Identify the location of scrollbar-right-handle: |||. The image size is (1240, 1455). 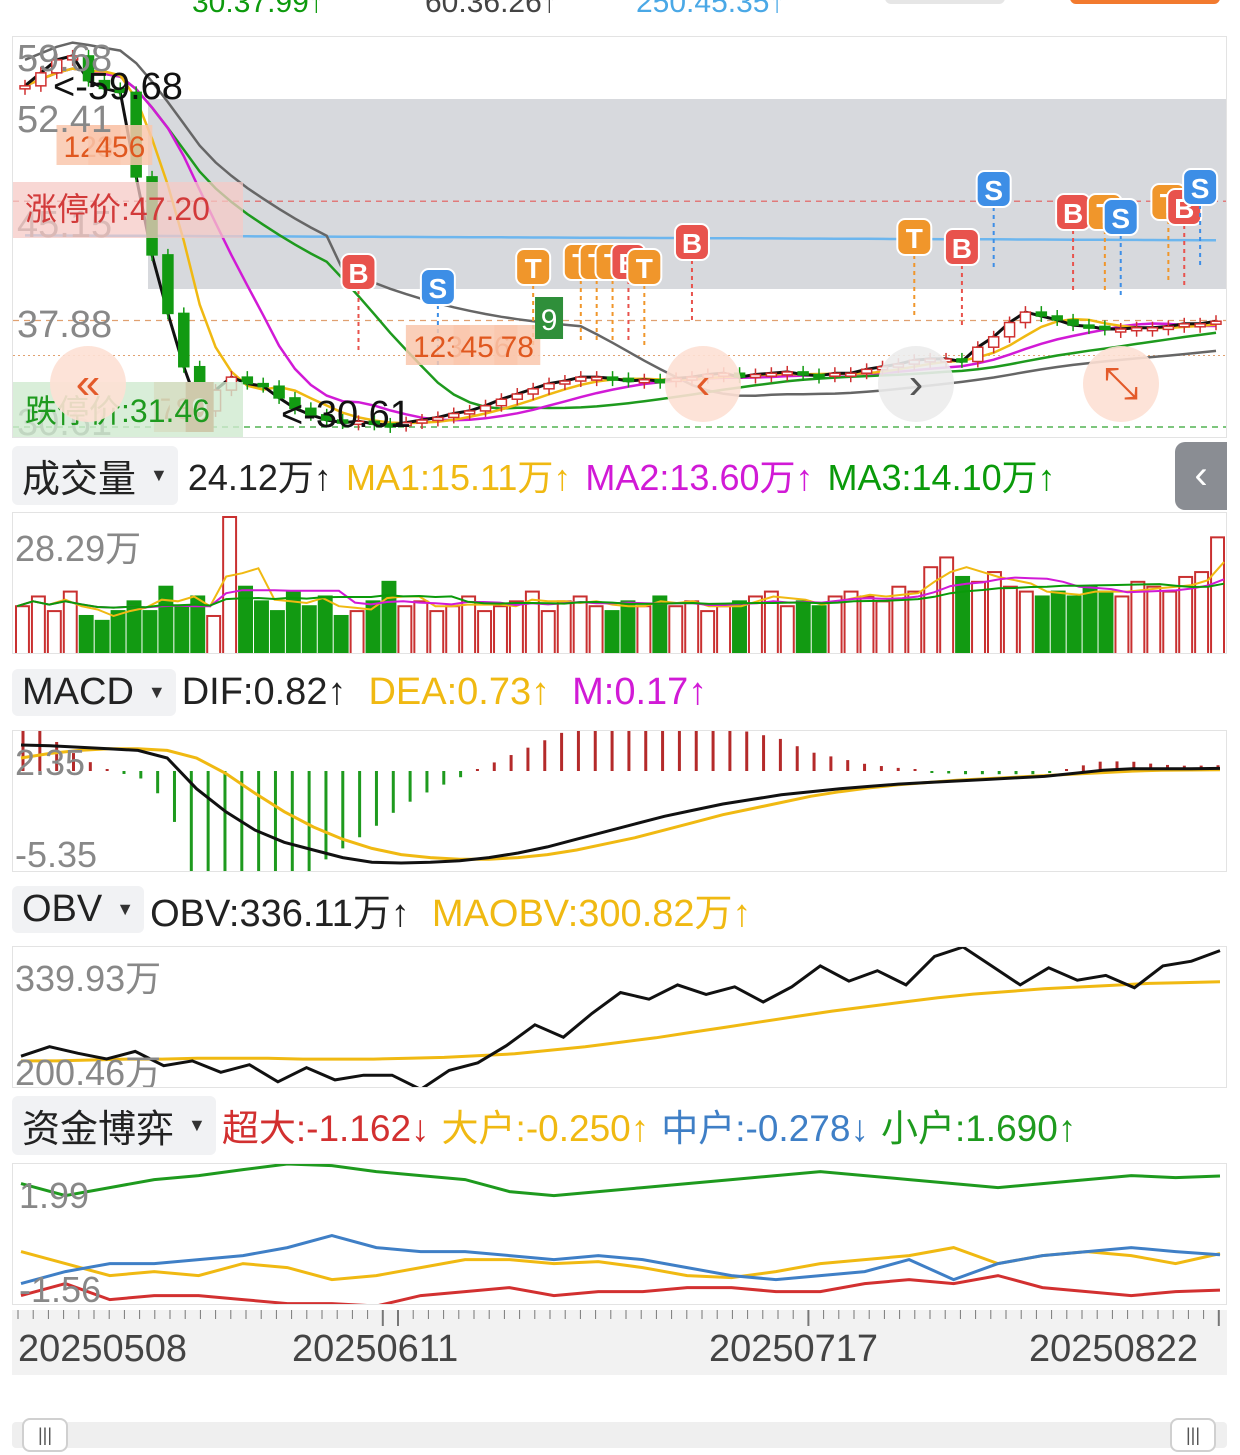
(1193, 1435).